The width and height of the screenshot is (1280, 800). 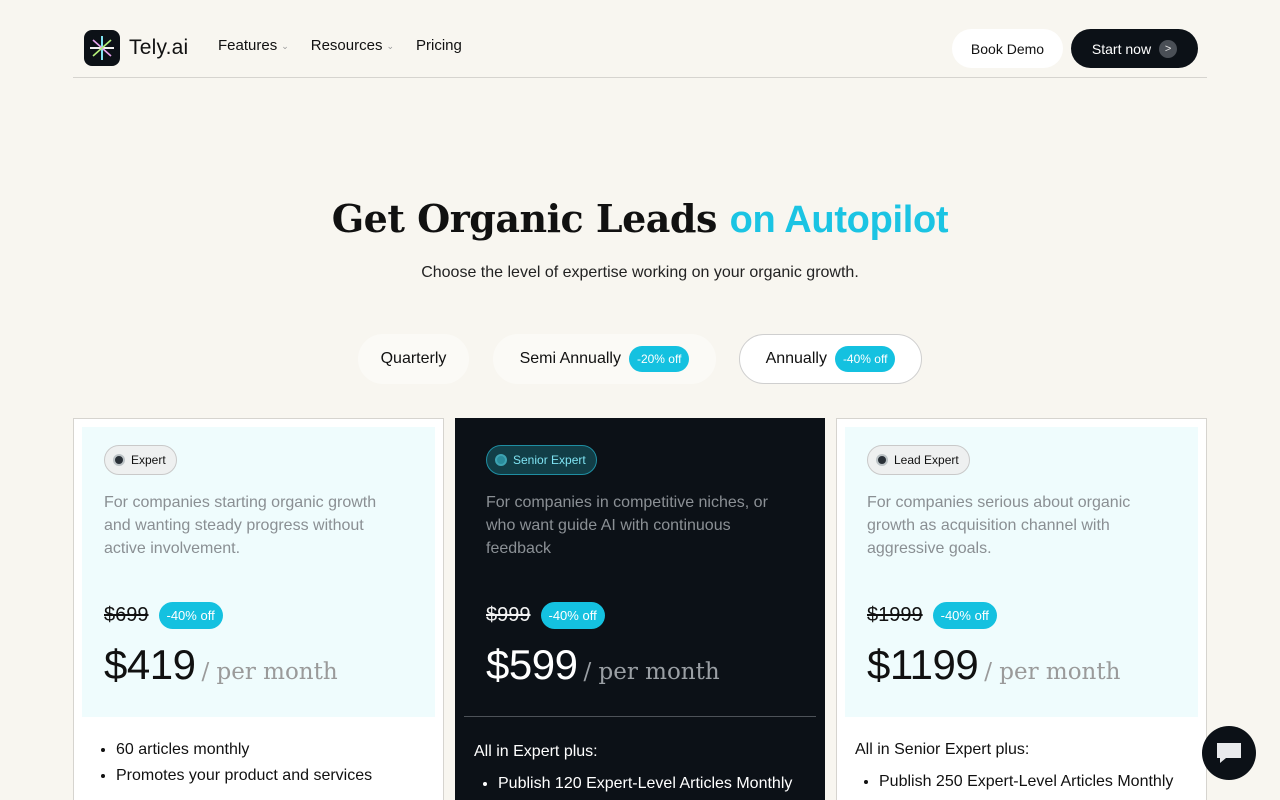 I want to click on tier-badge: Senior Expert, so click(x=541, y=460).